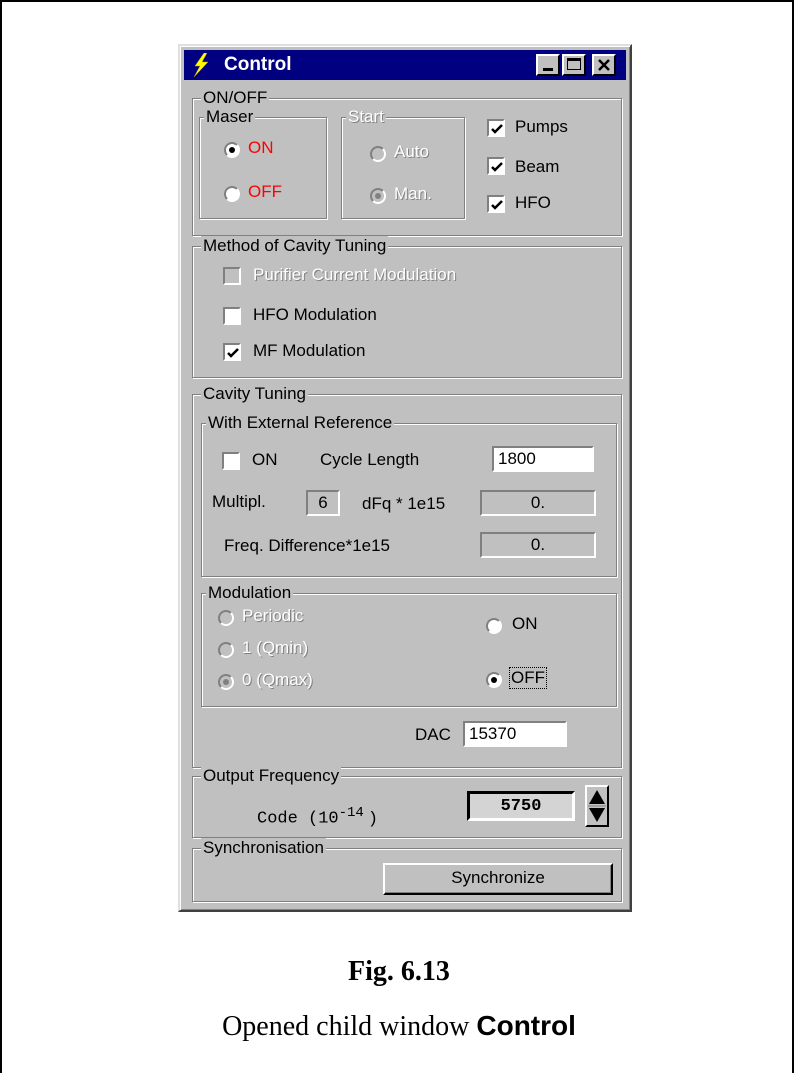 This screenshot has height=1073, width=798. I want to click on maser-off-radio, so click(232, 194).